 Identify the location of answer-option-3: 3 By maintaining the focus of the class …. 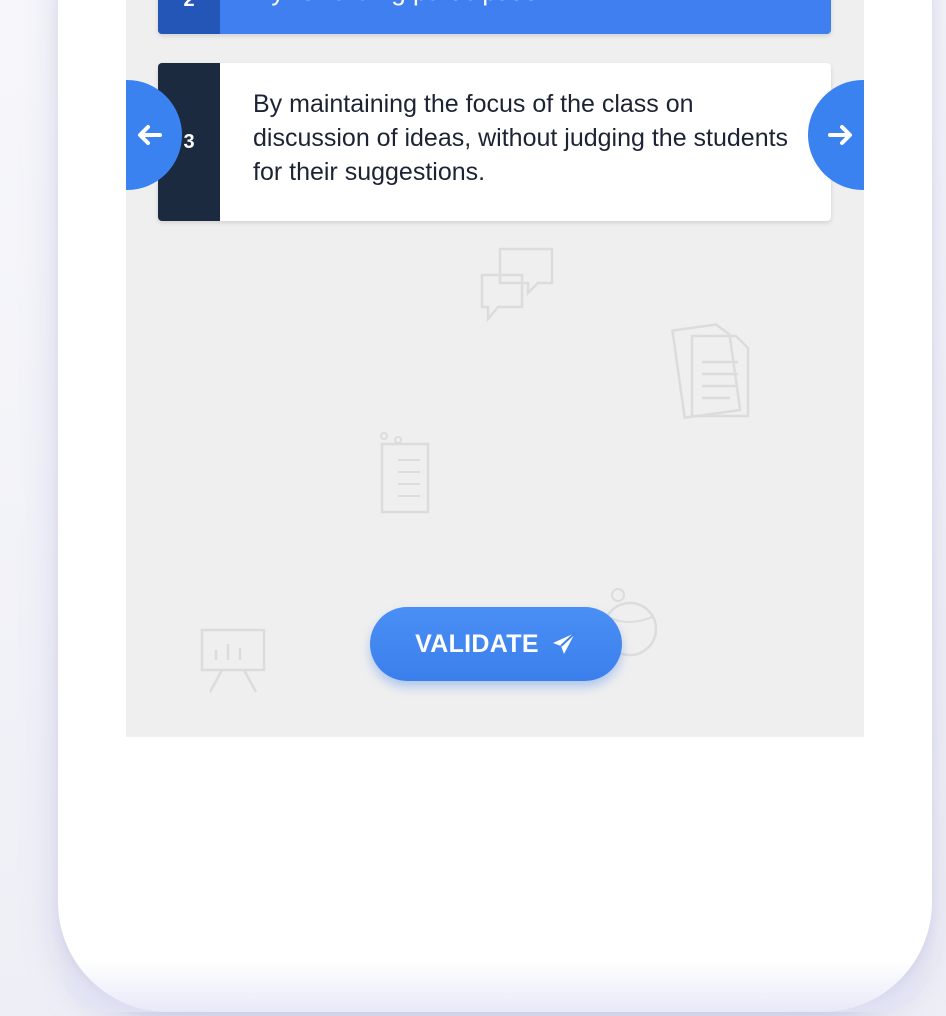
(494, 142).